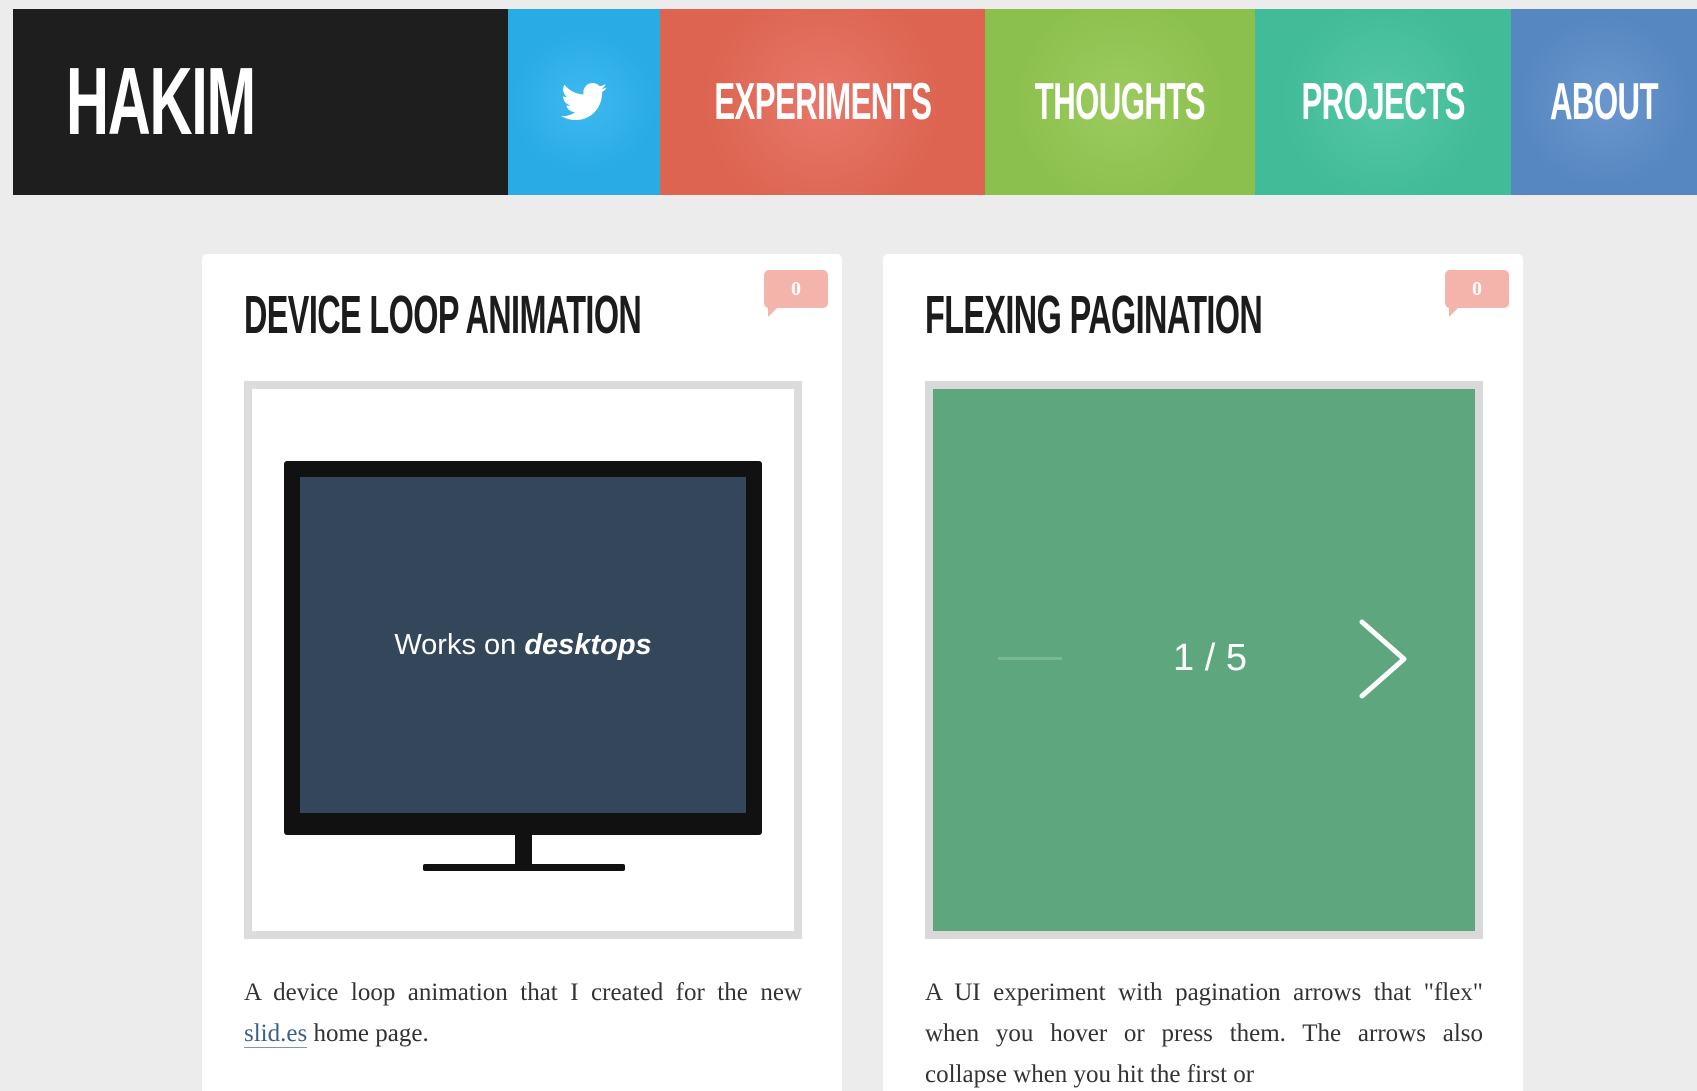  I want to click on monitor-caption-emphasis: desktops, so click(588, 644).